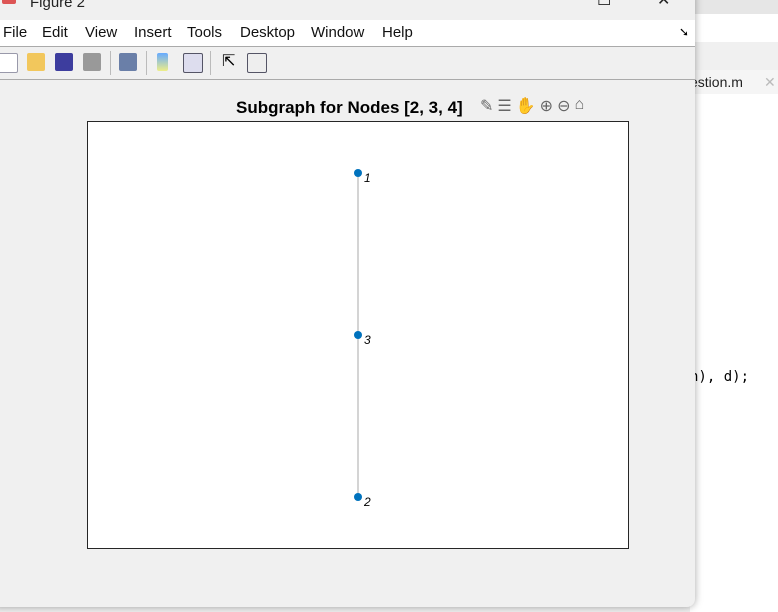  Describe the element at coordinates (58, 5) in the screenshot. I see `window-title: Figure 2` at that location.